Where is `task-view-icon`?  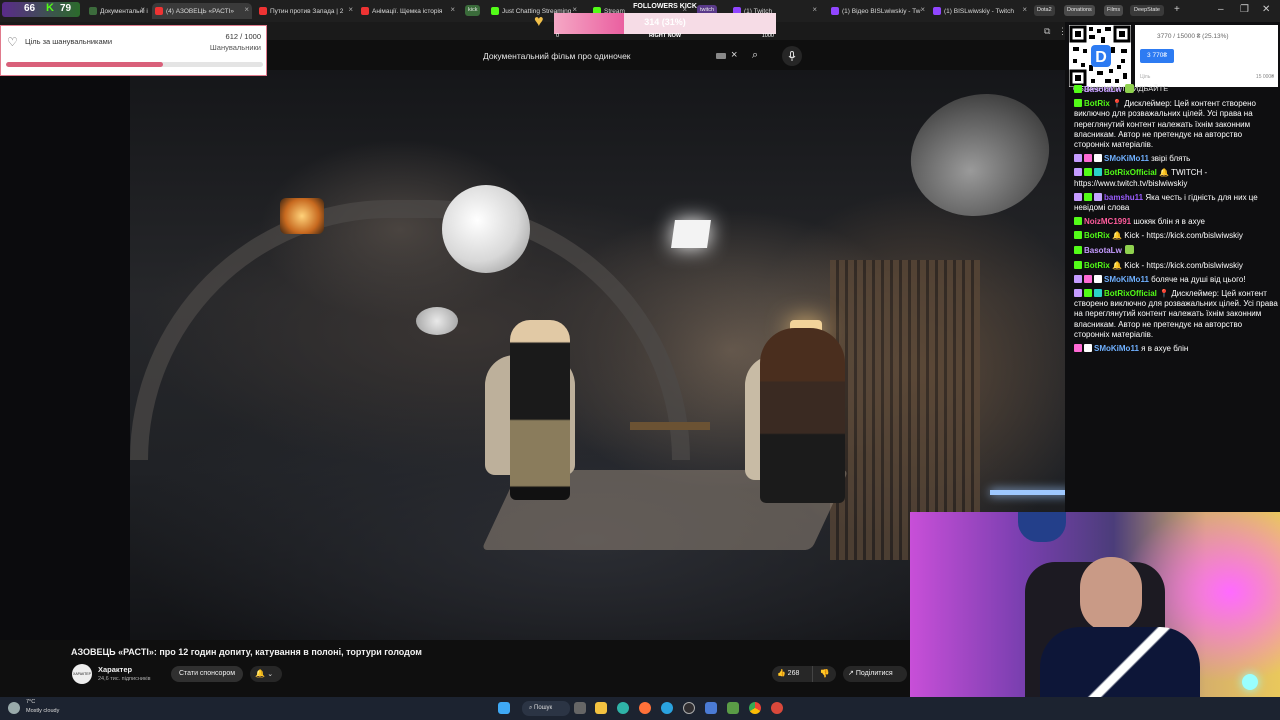
task-view-icon is located at coordinates (580, 708).